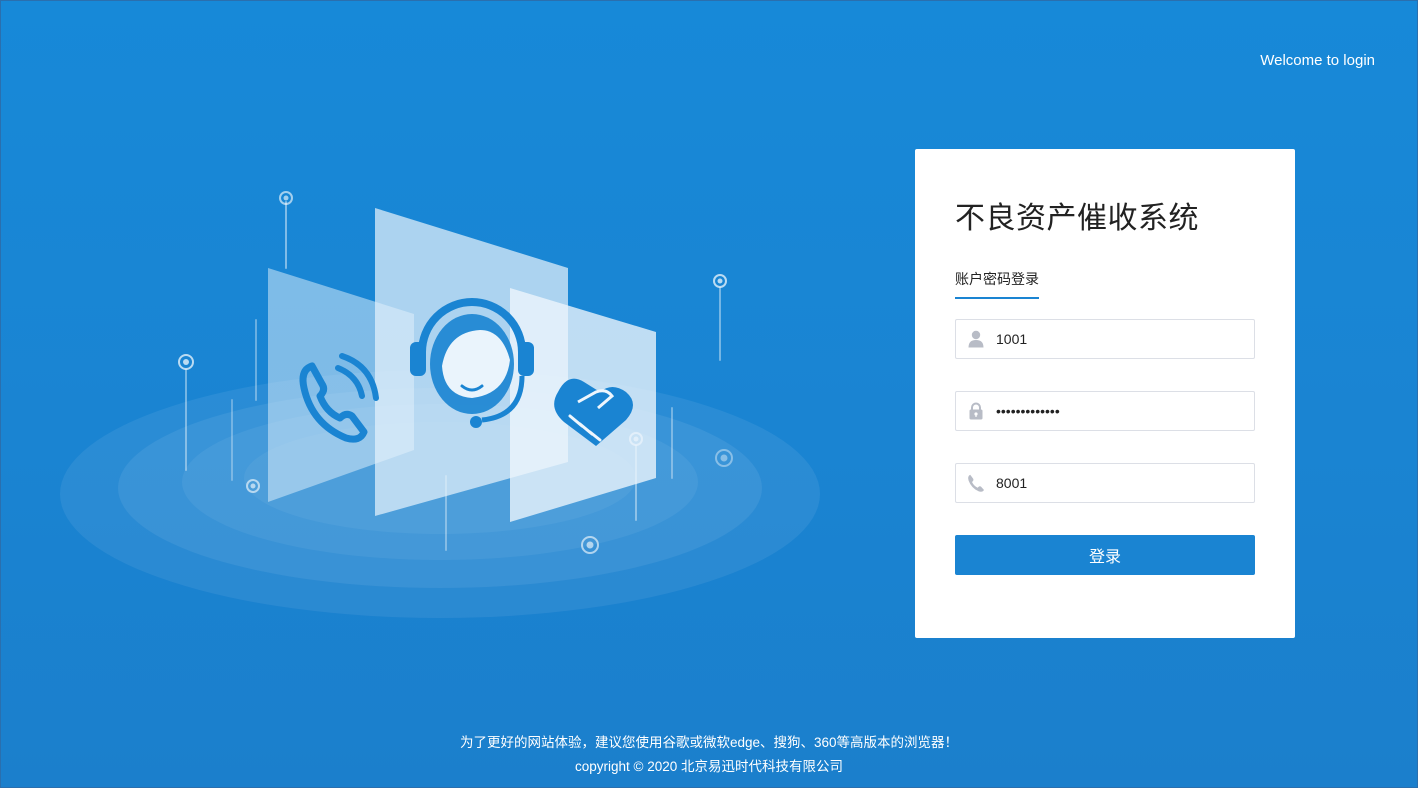  What do you see at coordinates (1121, 483) in the screenshot?
I see `extension-input` at bounding box center [1121, 483].